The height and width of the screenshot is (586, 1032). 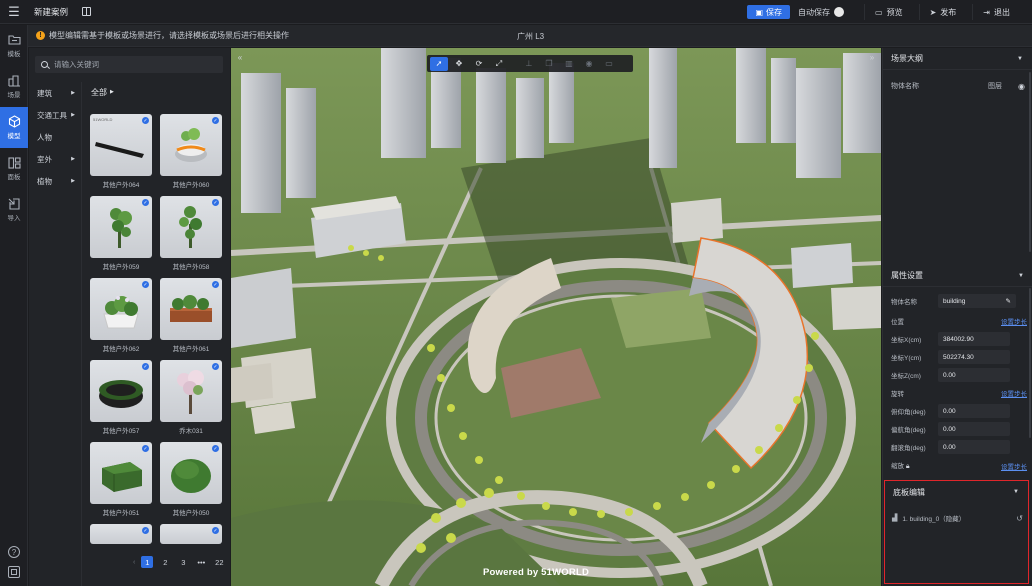 I want to click on rotation-step-link: 设置步长, so click(x=1014, y=393).